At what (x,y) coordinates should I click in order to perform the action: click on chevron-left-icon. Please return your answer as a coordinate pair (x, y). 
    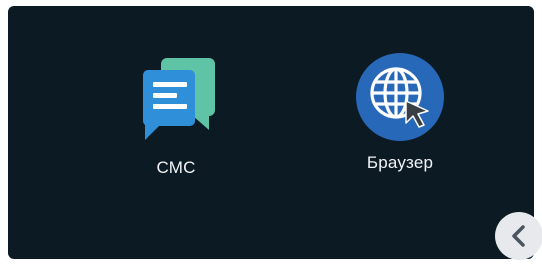
    Looking at the image, I should click on (518, 236).